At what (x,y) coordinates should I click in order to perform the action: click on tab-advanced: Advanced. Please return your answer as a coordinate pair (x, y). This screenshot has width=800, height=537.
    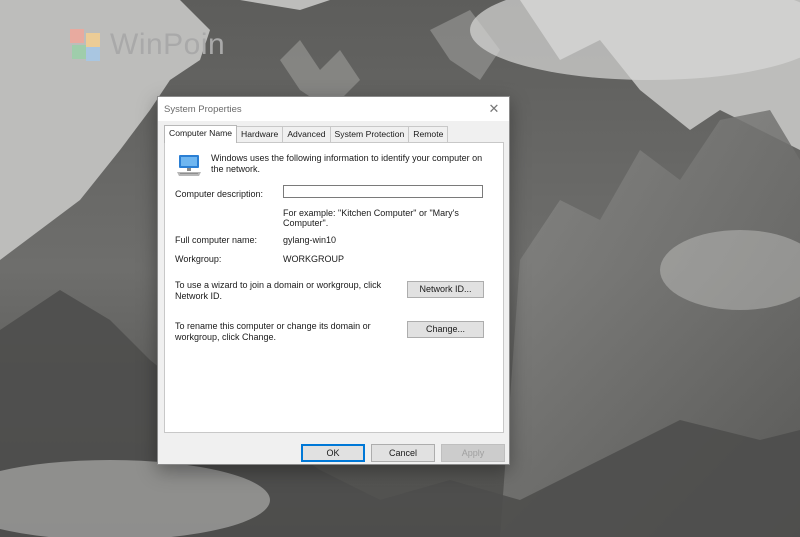
    Looking at the image, I should click on (306, 134).